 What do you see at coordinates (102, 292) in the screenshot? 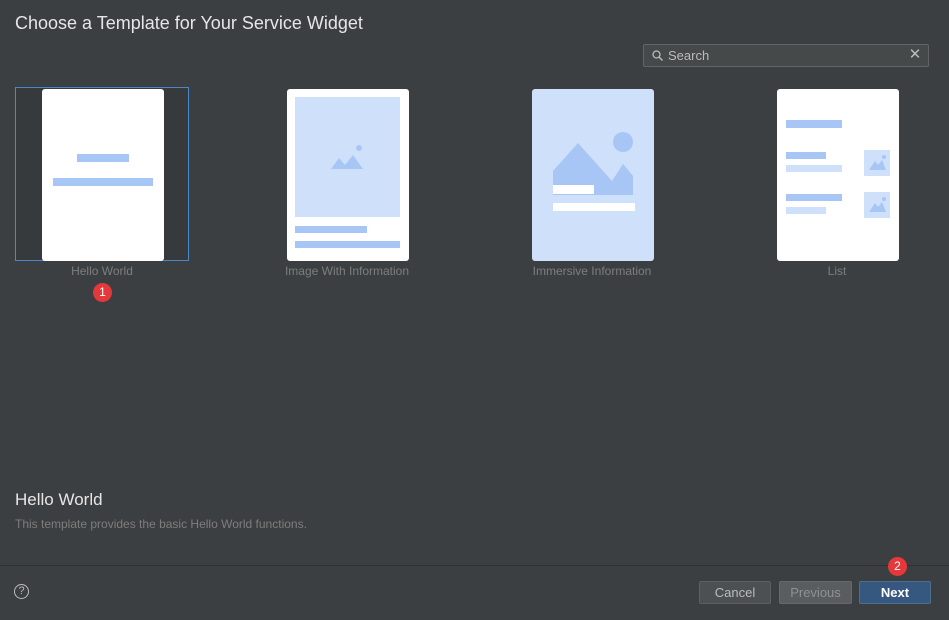
I see `step-badge-1: 1` at bounding box center [102, 292].